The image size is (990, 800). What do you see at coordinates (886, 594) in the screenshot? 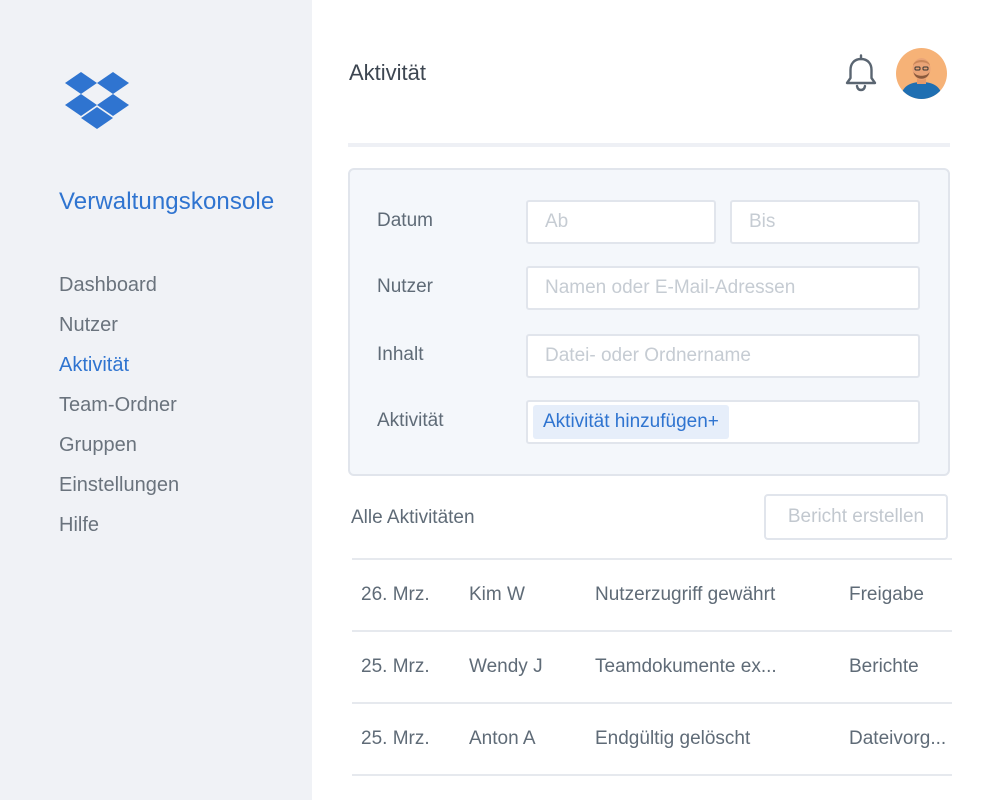
I see `row-category: Freigabe` at bounding box center [886, 594].